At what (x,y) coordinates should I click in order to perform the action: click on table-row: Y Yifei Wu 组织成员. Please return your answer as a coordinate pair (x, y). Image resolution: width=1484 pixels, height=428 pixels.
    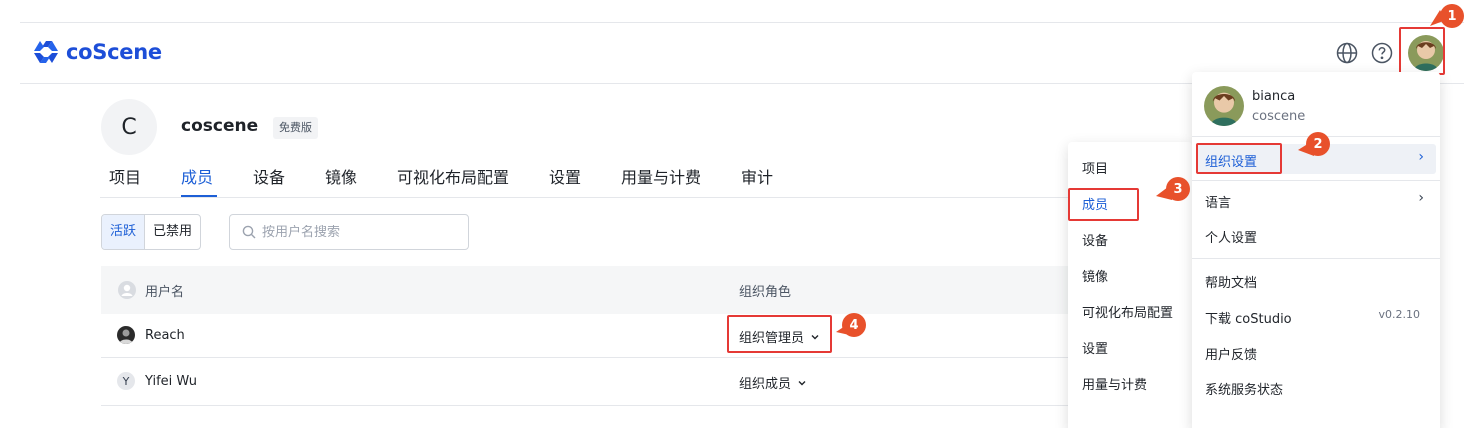
    Looking at the image, I should click on (641, 382).